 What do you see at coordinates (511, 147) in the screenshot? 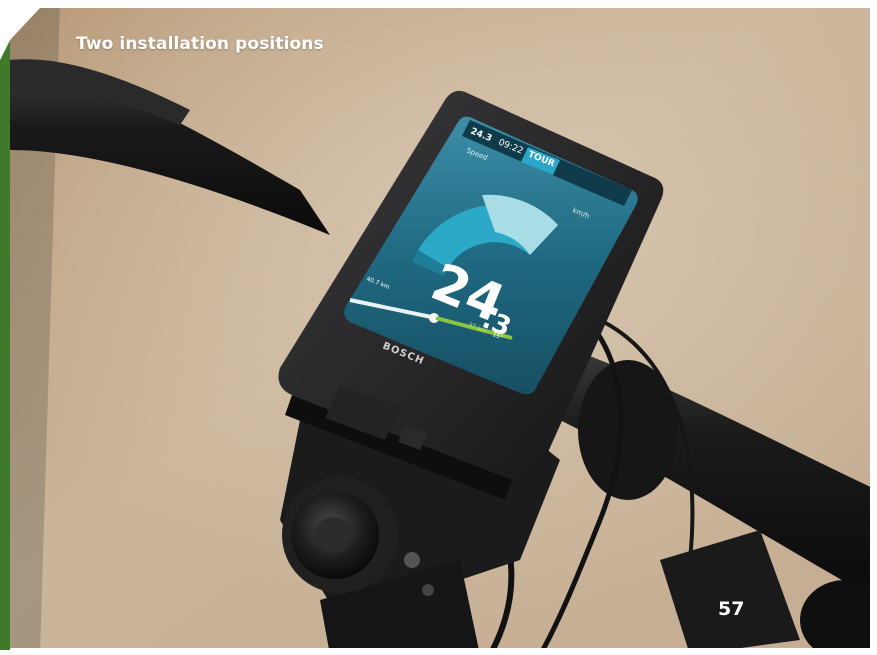
I see `clock-readout: 09:22` at bounding box center [511, 147].